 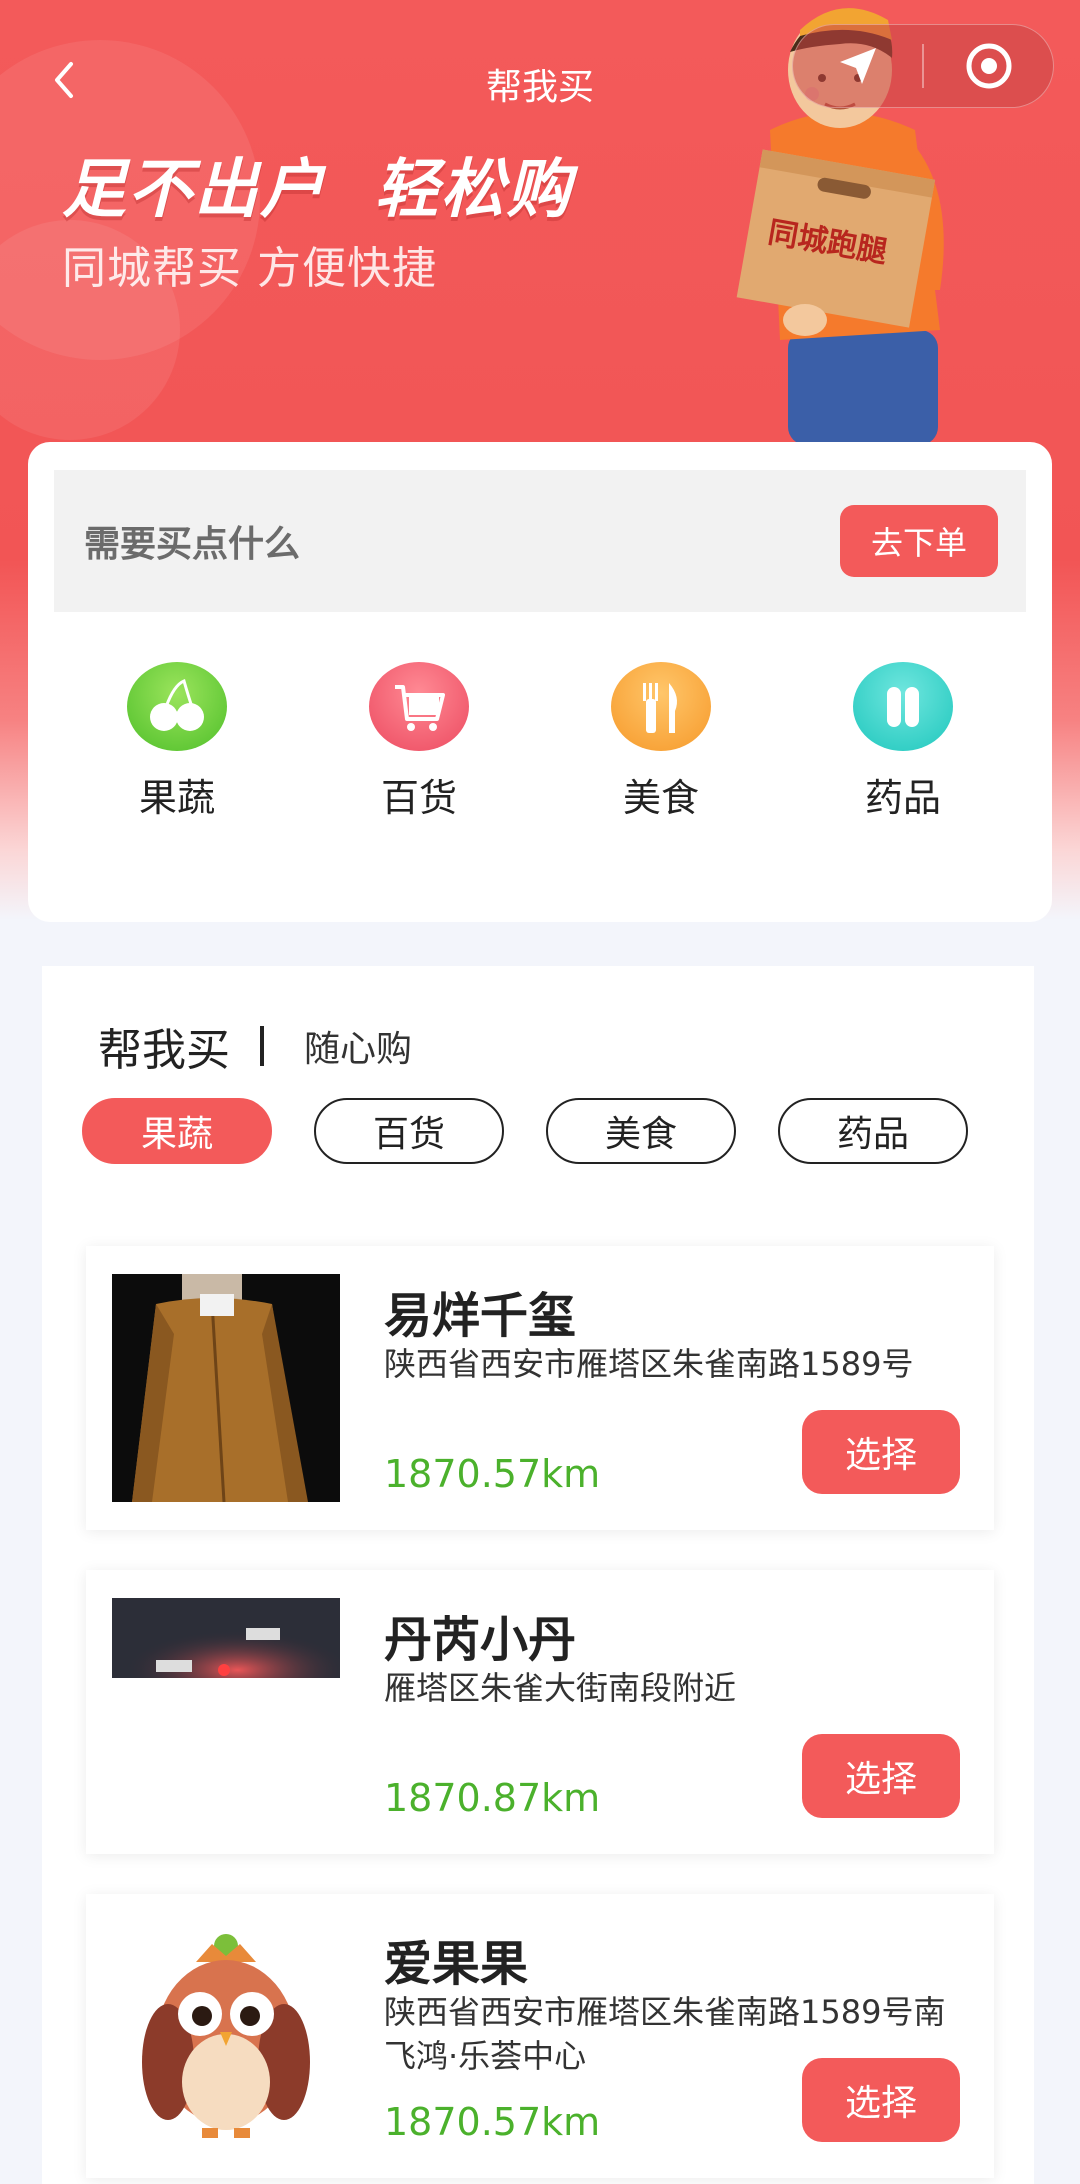 What do you see at coordinates (249, 268) in the screenshot?
I see `hero-subslogan: 同城帮买 方便快捷` at bounding box center [249, 268].